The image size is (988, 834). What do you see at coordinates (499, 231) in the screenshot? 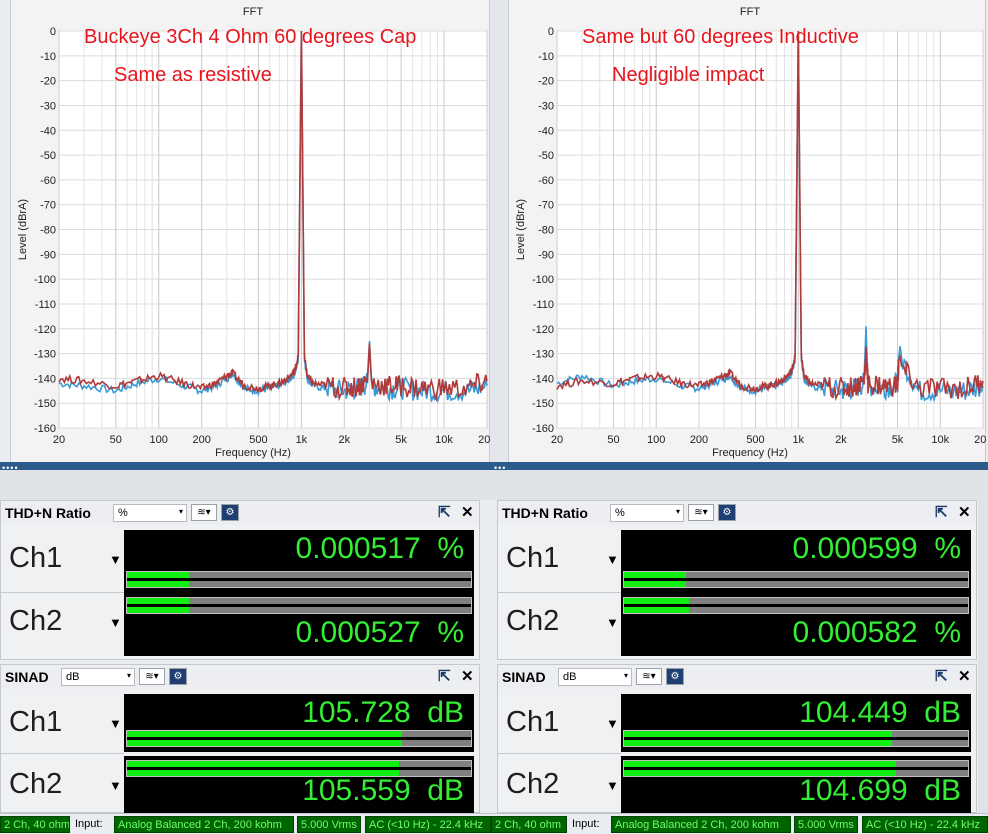
I see `pane-divider` at bounding box center [499, 231].